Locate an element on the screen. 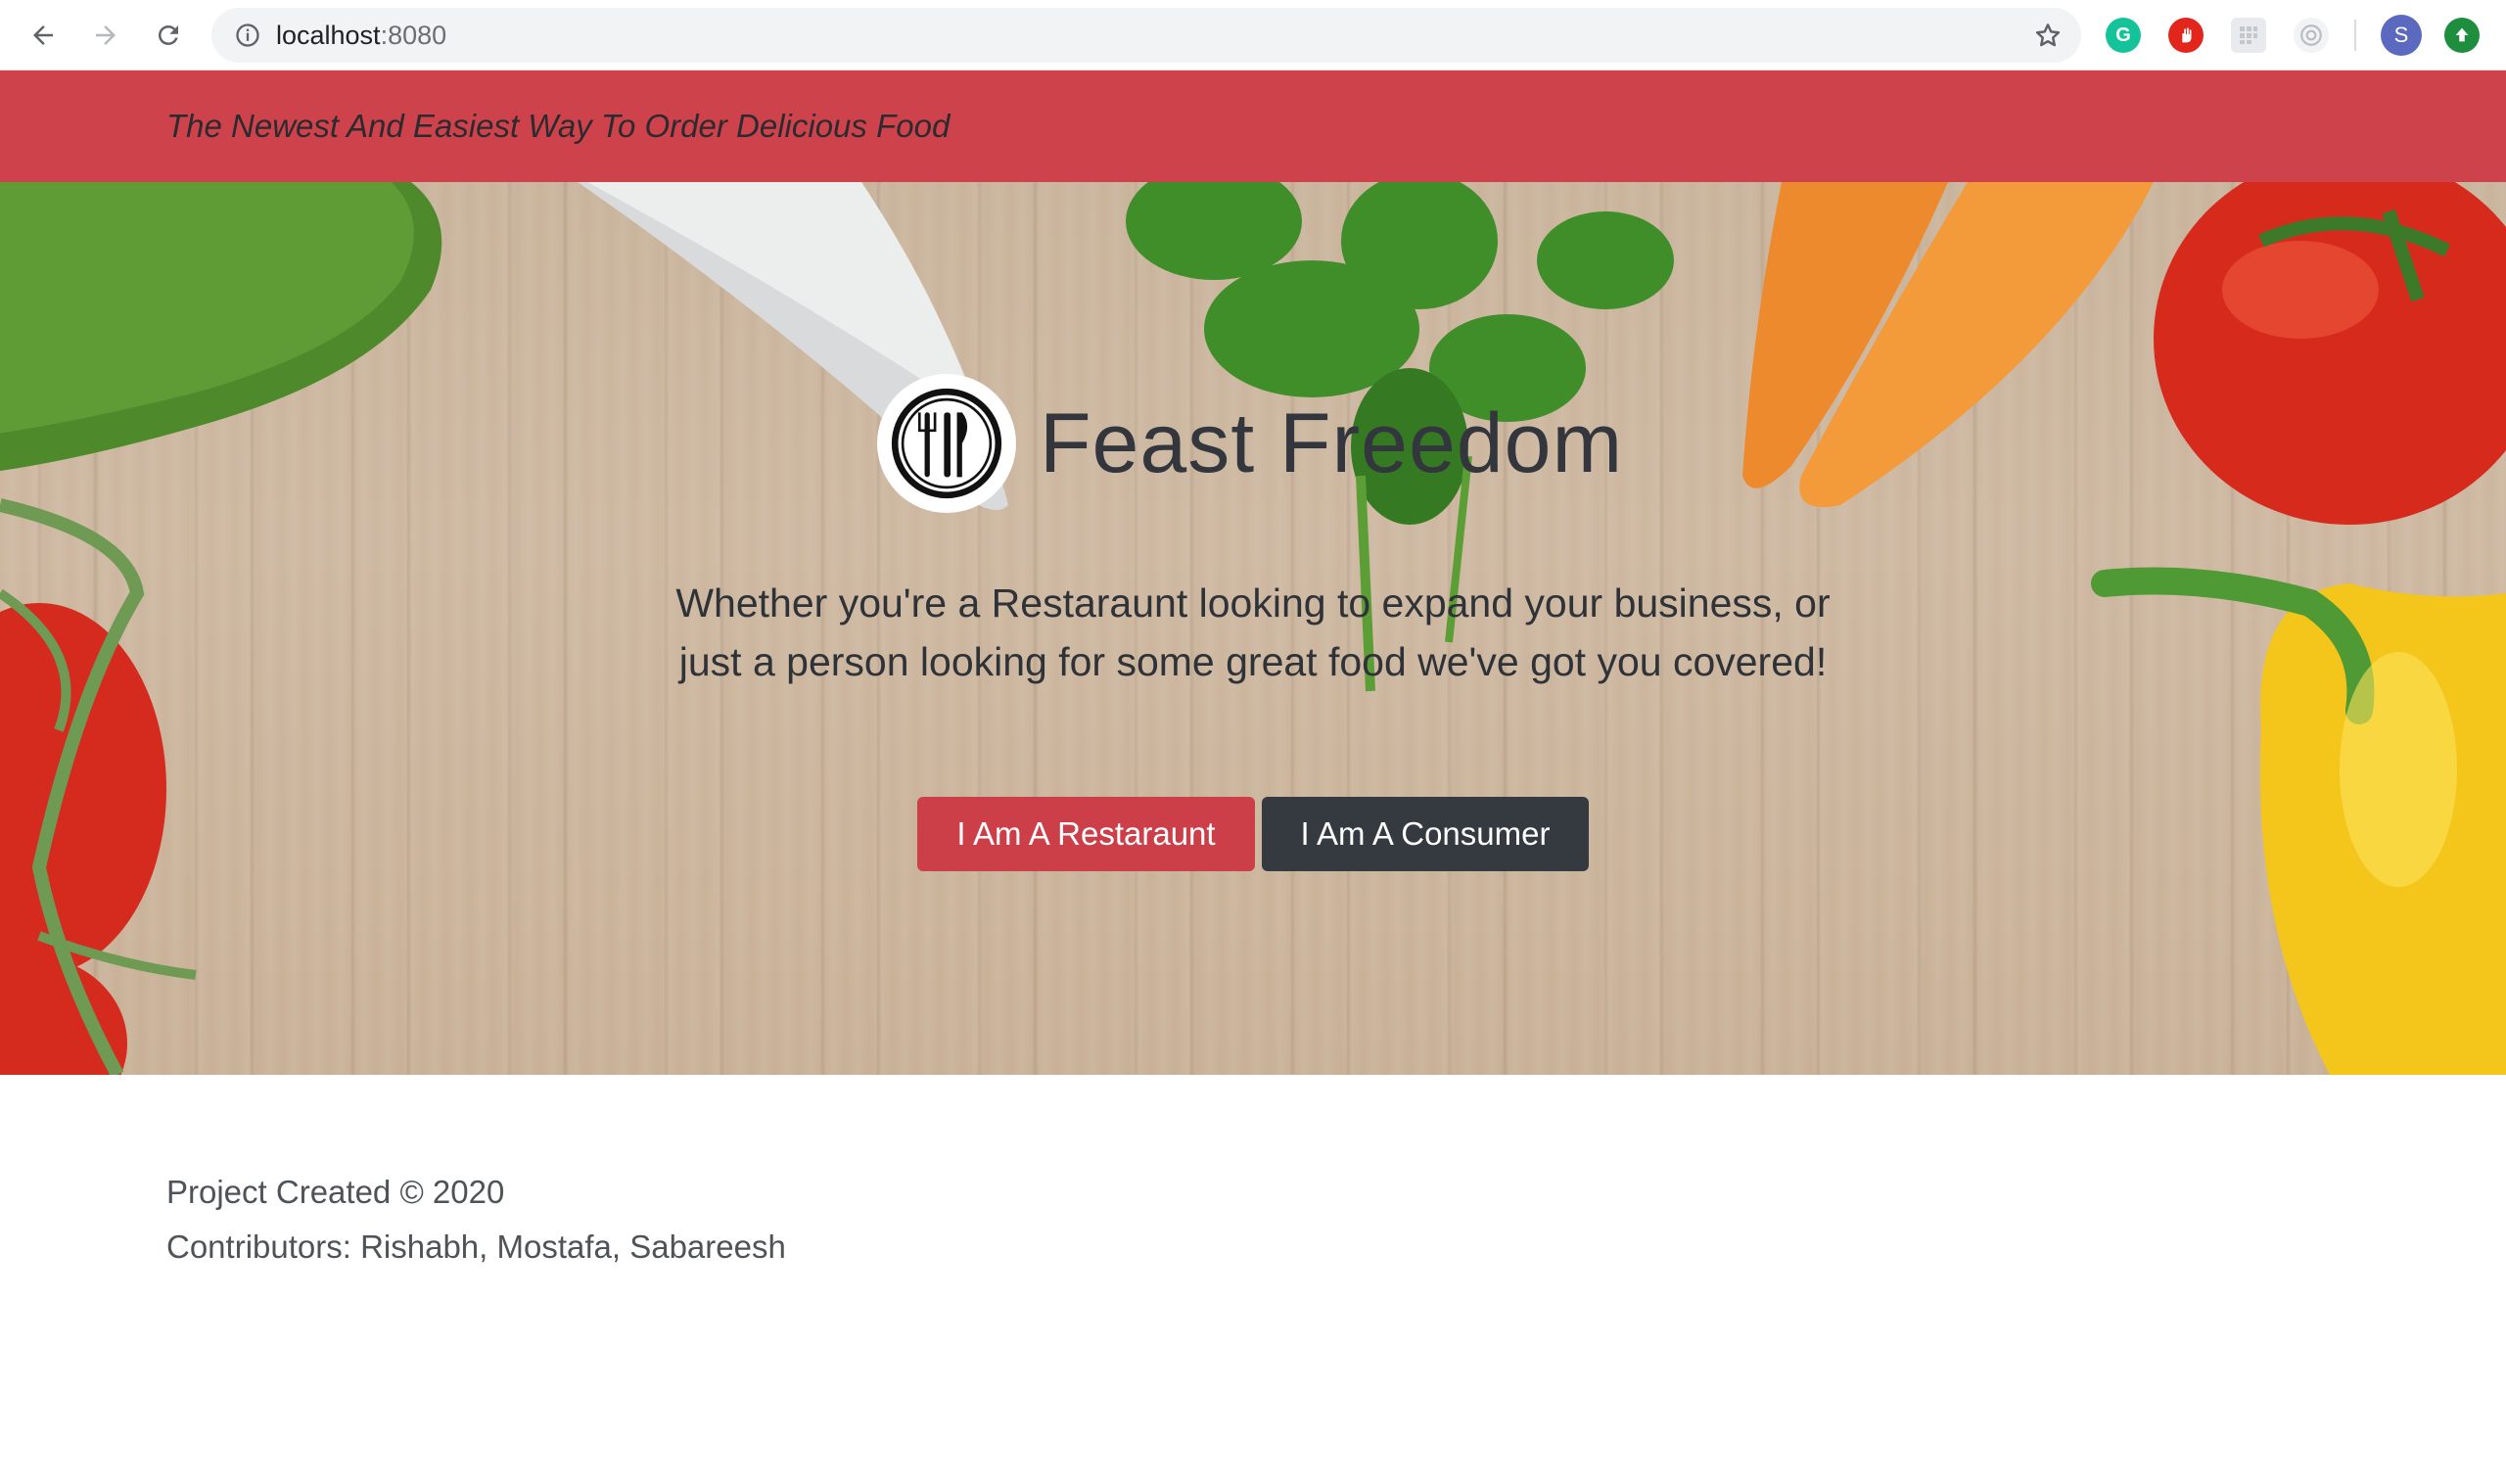 The image size is (2506, 1484). browser-toolbar: localhost:8080 G S is located at coordinates (1253, 35).